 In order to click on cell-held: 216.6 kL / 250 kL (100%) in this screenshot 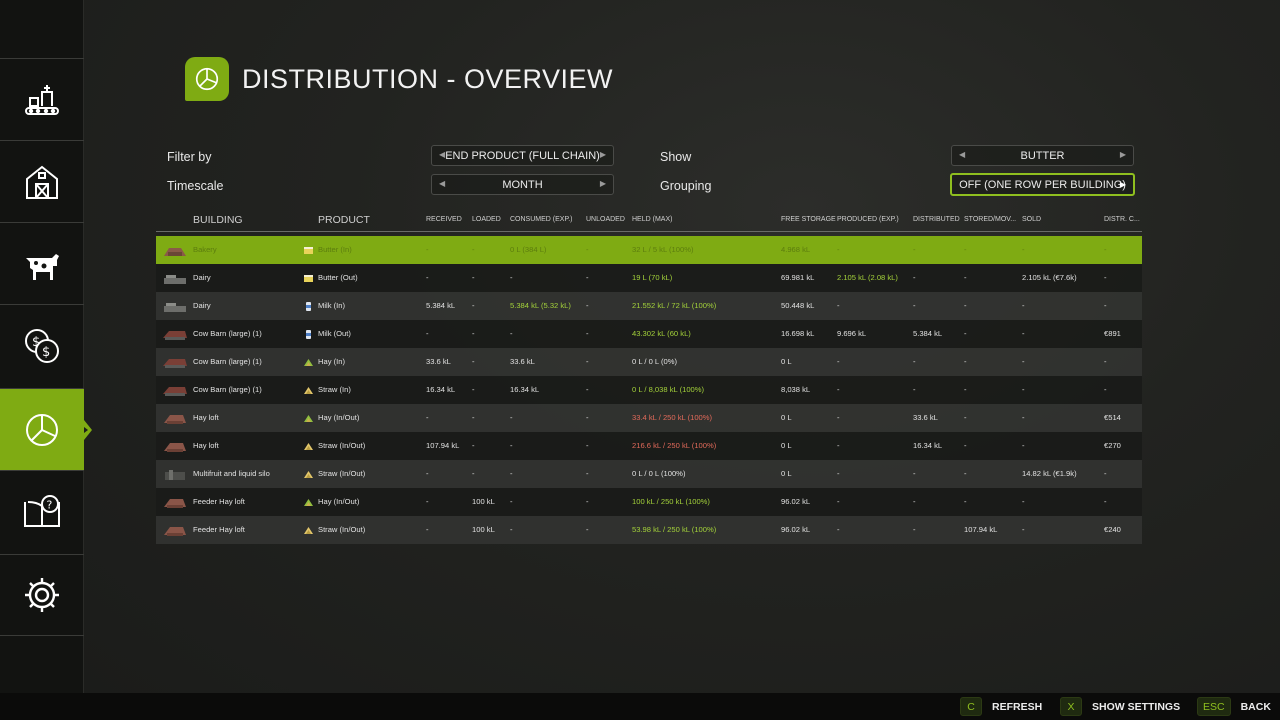, I will do `click(674, 445)`.